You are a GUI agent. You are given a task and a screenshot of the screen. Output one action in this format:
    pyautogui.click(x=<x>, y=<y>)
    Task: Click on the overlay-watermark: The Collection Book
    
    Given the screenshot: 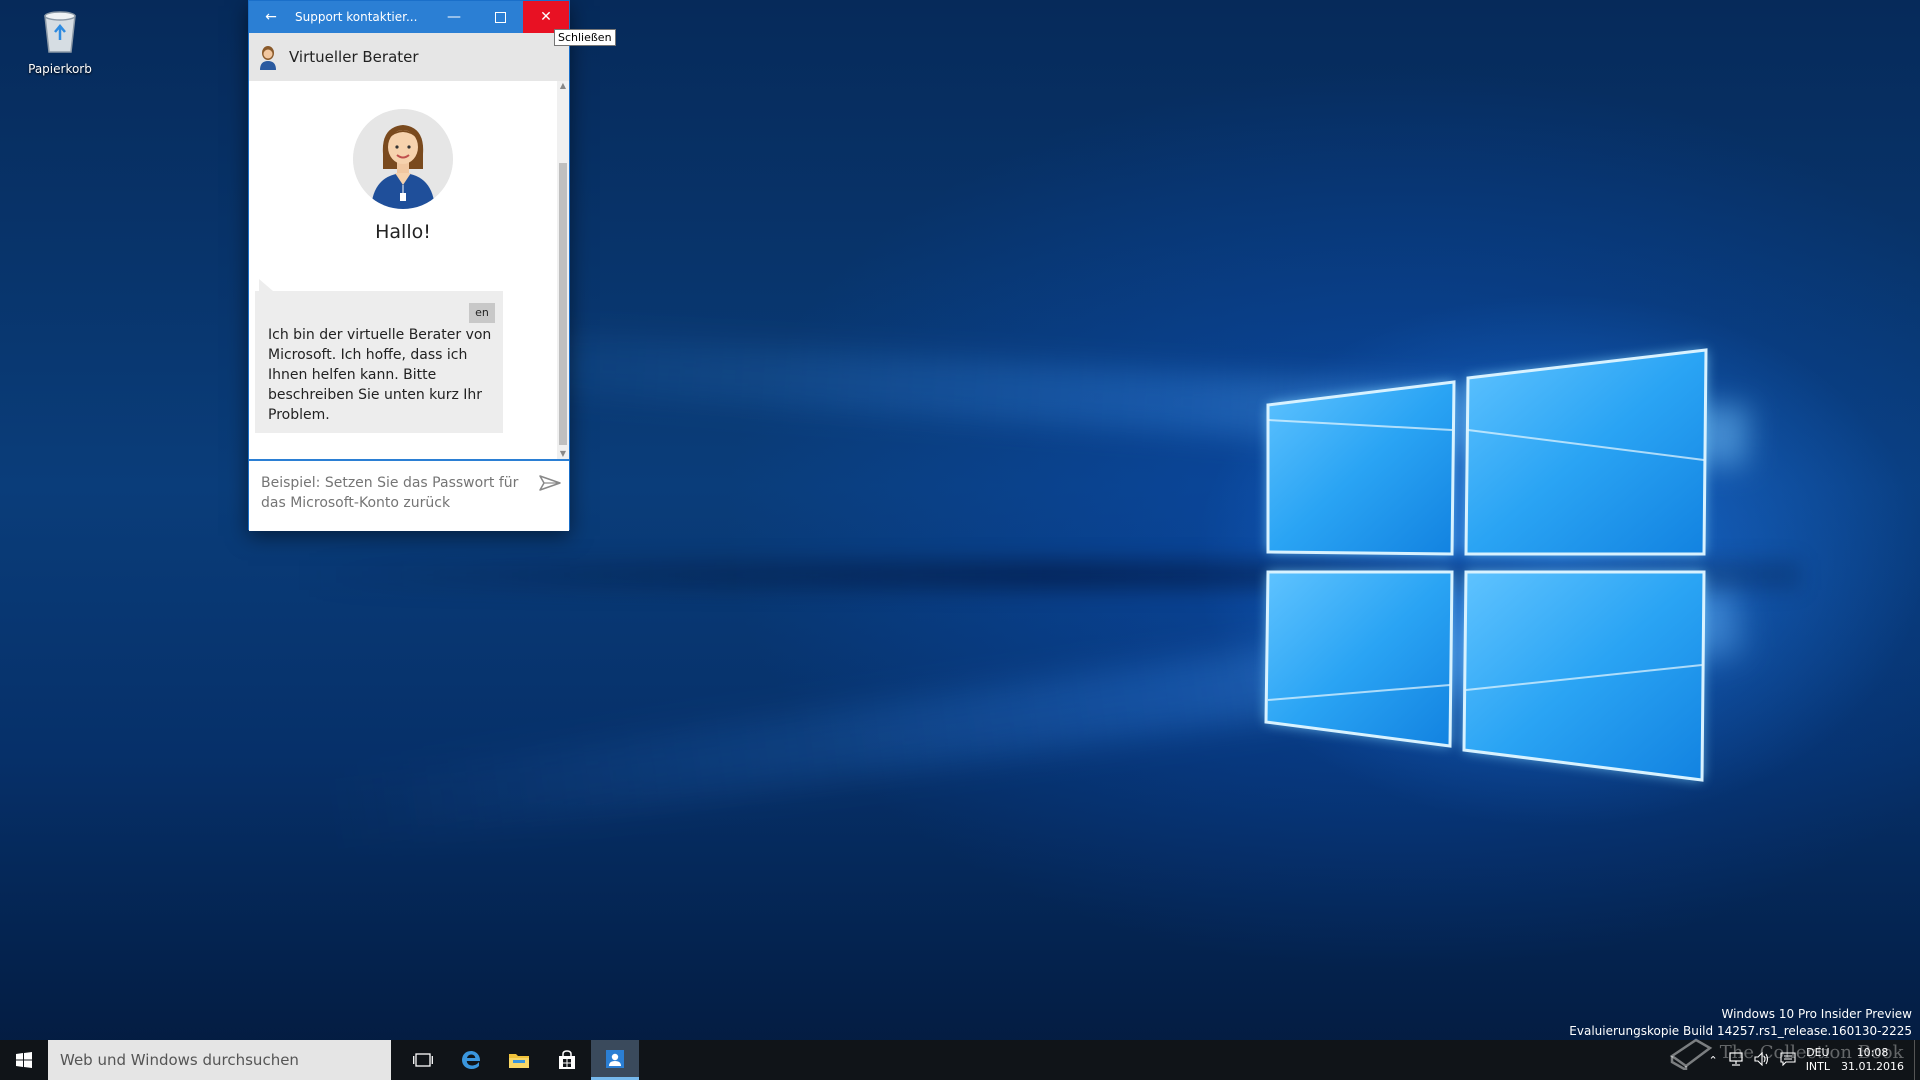 What is the action you would take?
    pyautogui.click(x=1786, y=1054)
    